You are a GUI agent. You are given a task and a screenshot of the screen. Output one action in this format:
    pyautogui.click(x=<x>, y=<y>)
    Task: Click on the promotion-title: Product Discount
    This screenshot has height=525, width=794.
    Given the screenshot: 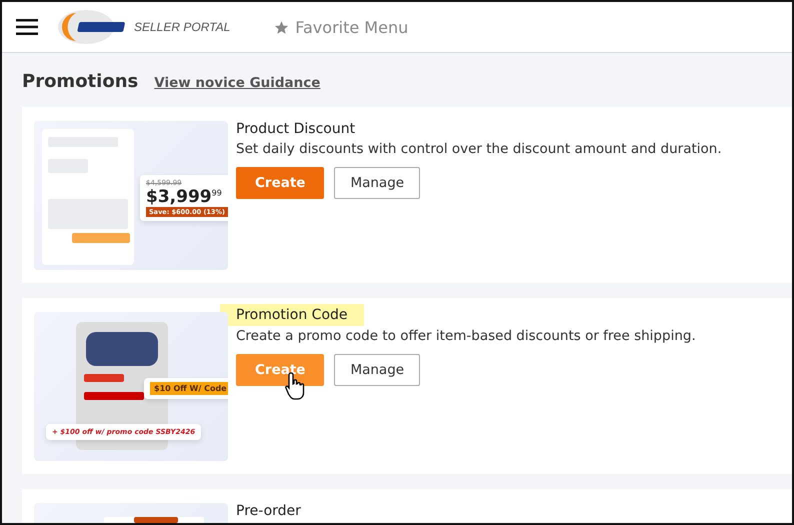 What is the action you would take?
    pyautogui.click(x=296, y=129)
    